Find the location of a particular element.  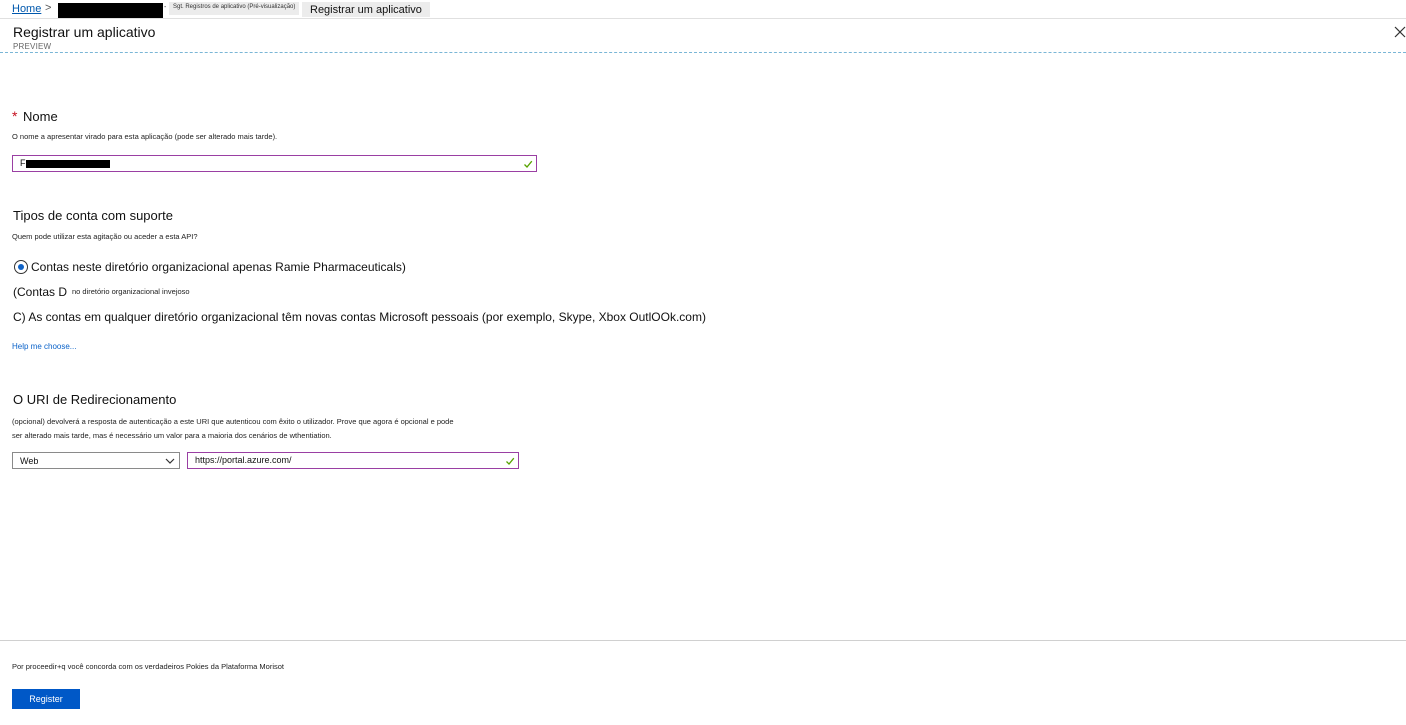

redacted-breadcrumb is located at coordinates (110, 10).